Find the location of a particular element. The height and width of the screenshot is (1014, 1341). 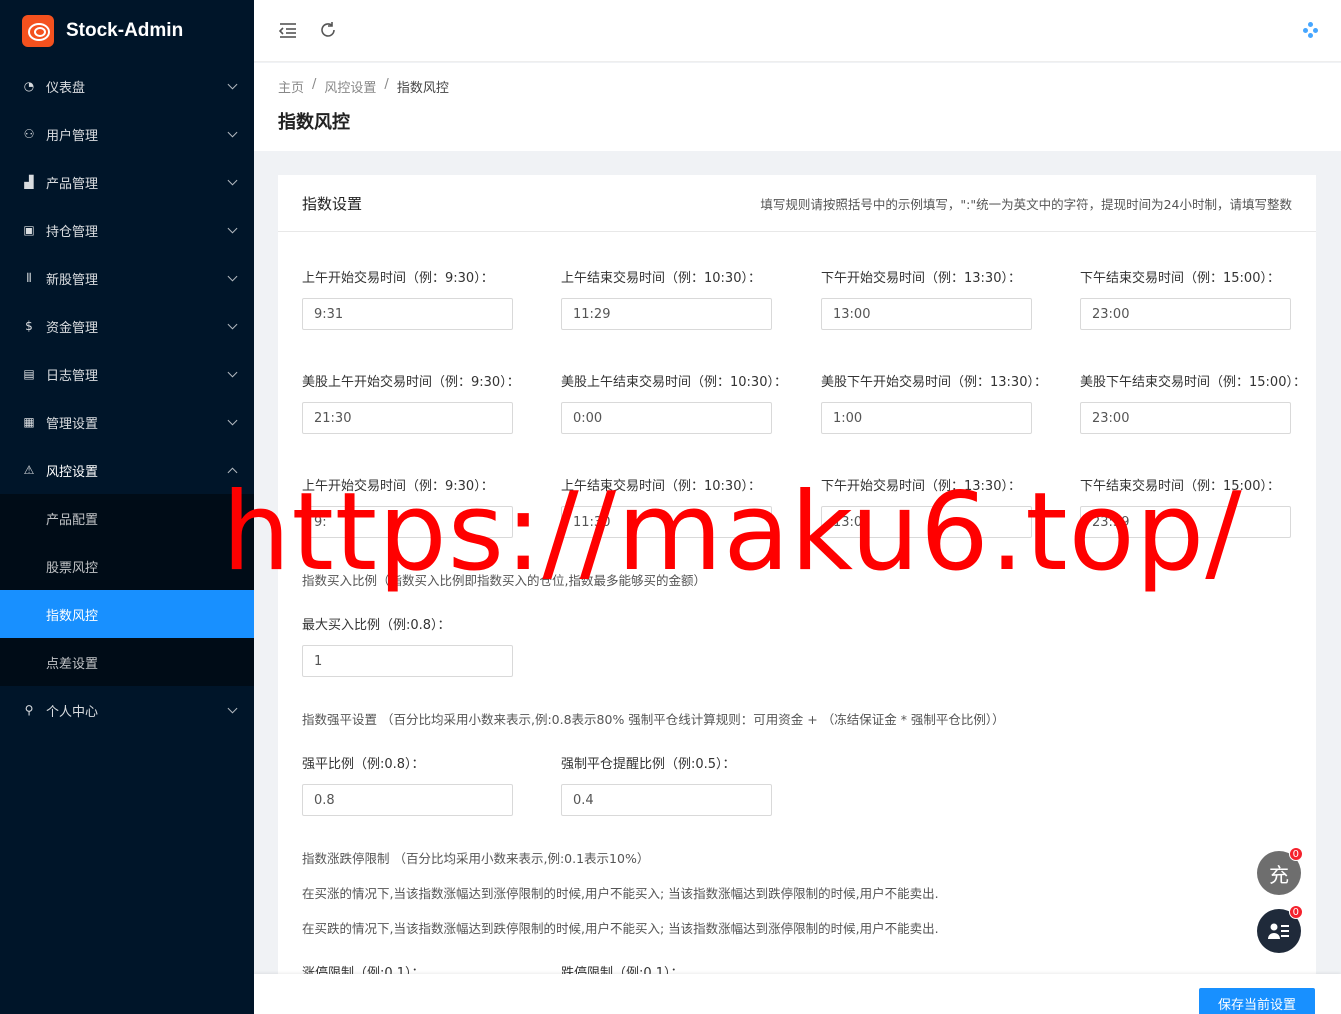

user-icon: ⚲ is located at coordinates (29, 710).